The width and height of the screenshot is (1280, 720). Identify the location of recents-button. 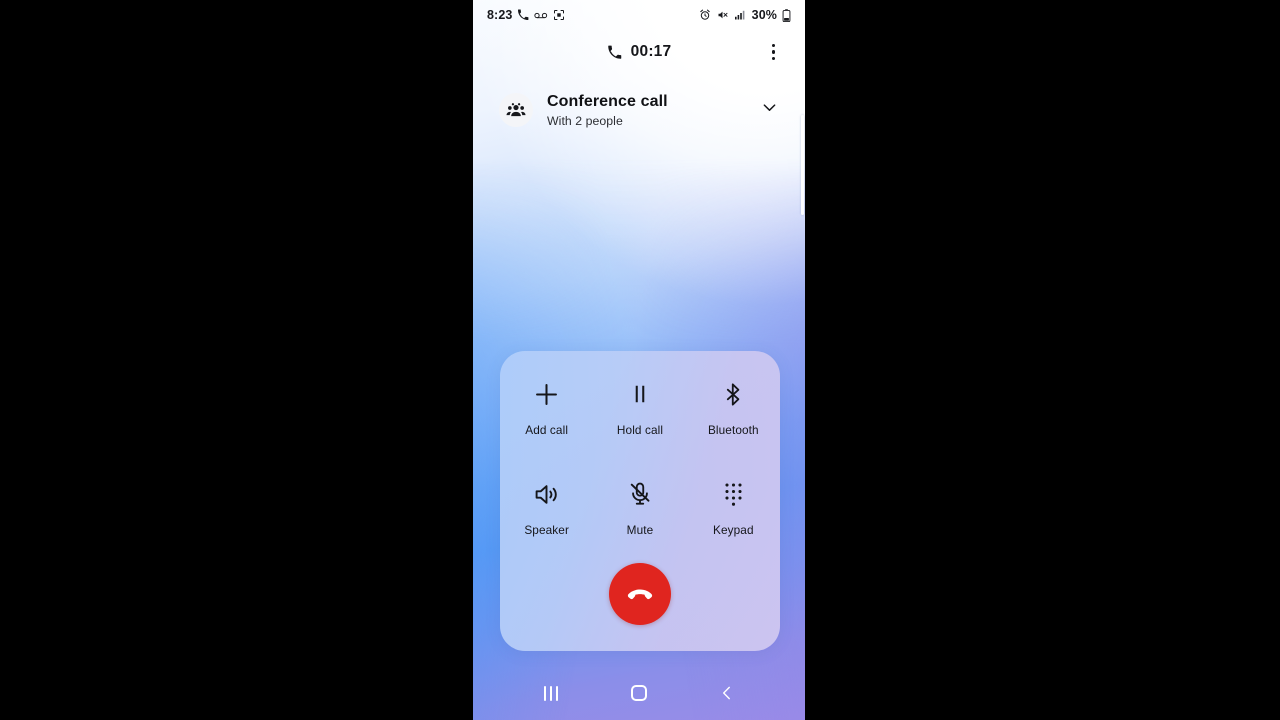
(551, 693).